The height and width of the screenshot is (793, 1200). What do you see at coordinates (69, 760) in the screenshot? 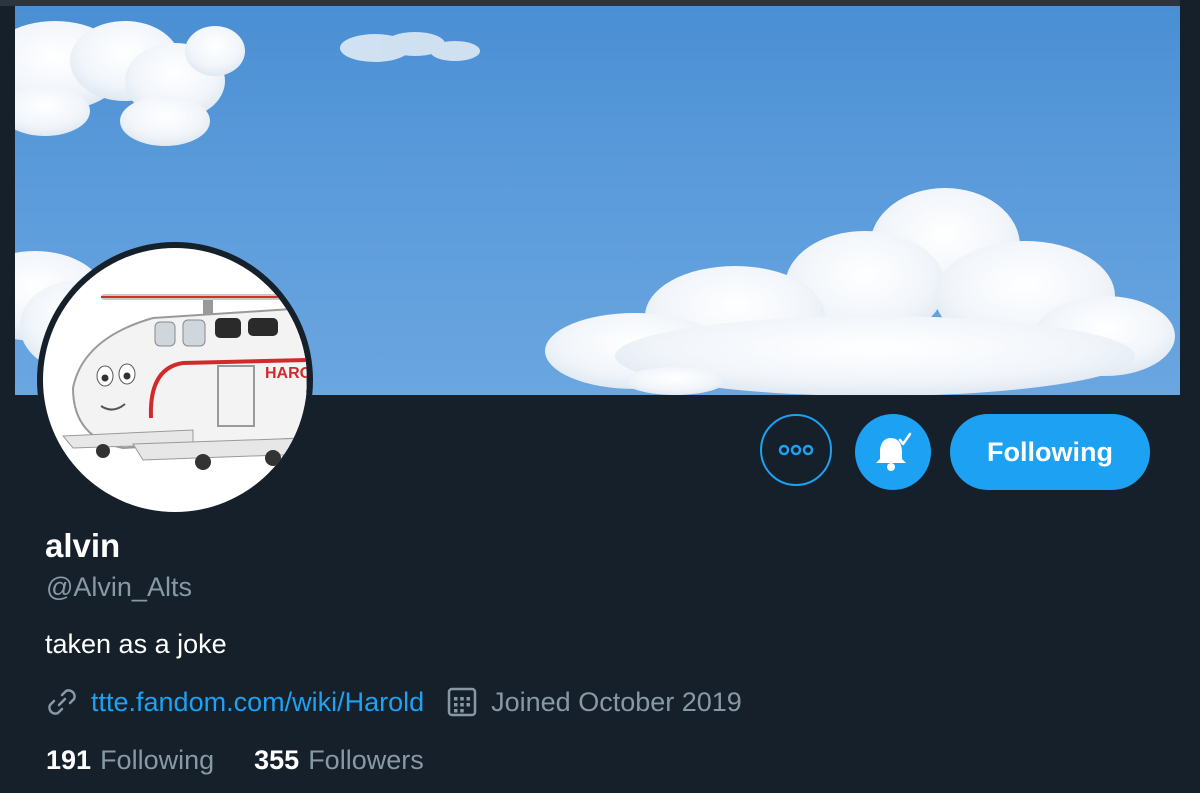
I see `following-count: 191` at bounding box center [69, 760].